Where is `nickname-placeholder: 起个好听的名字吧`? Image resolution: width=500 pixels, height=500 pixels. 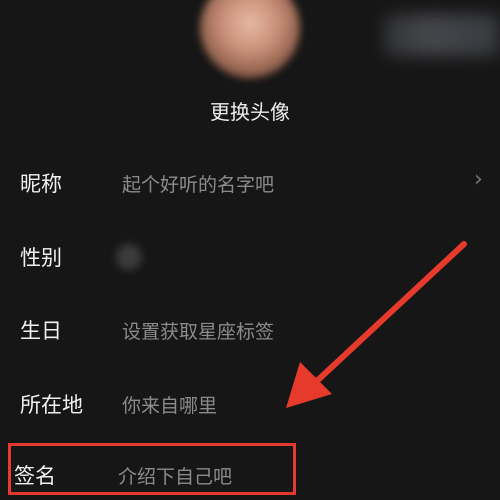 nickname-placeholder: 起个好听的名字吧 is located at coordinates (198, 185).